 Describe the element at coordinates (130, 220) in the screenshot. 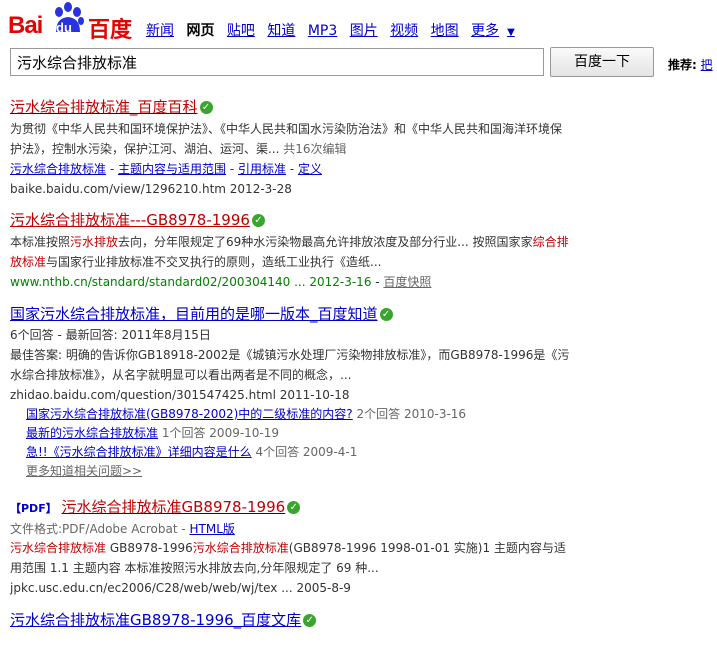

I see `result-title-link: 污水综合排放标准---GB8978-1996` at that location.